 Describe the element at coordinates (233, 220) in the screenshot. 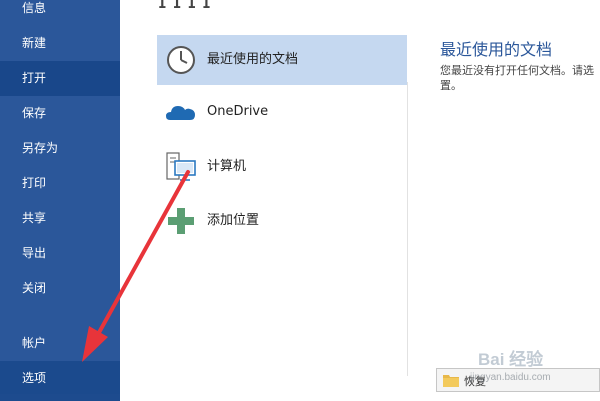

I see `place-label-add: 添加位置` at that location.